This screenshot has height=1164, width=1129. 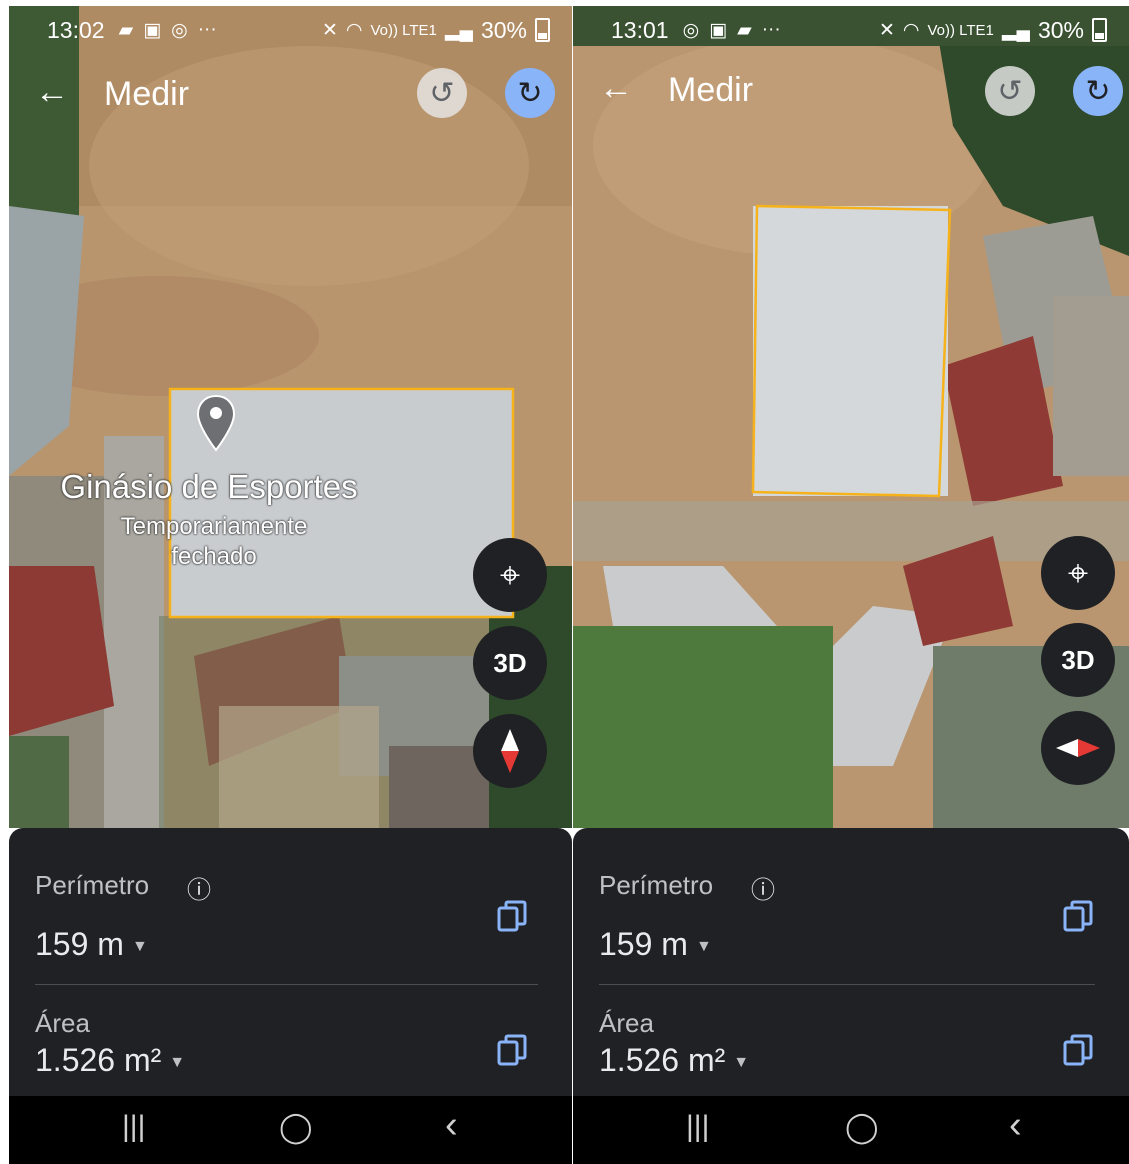 I want to click on place-name: Ginásio de Esportes, so click(x=209, y=487).